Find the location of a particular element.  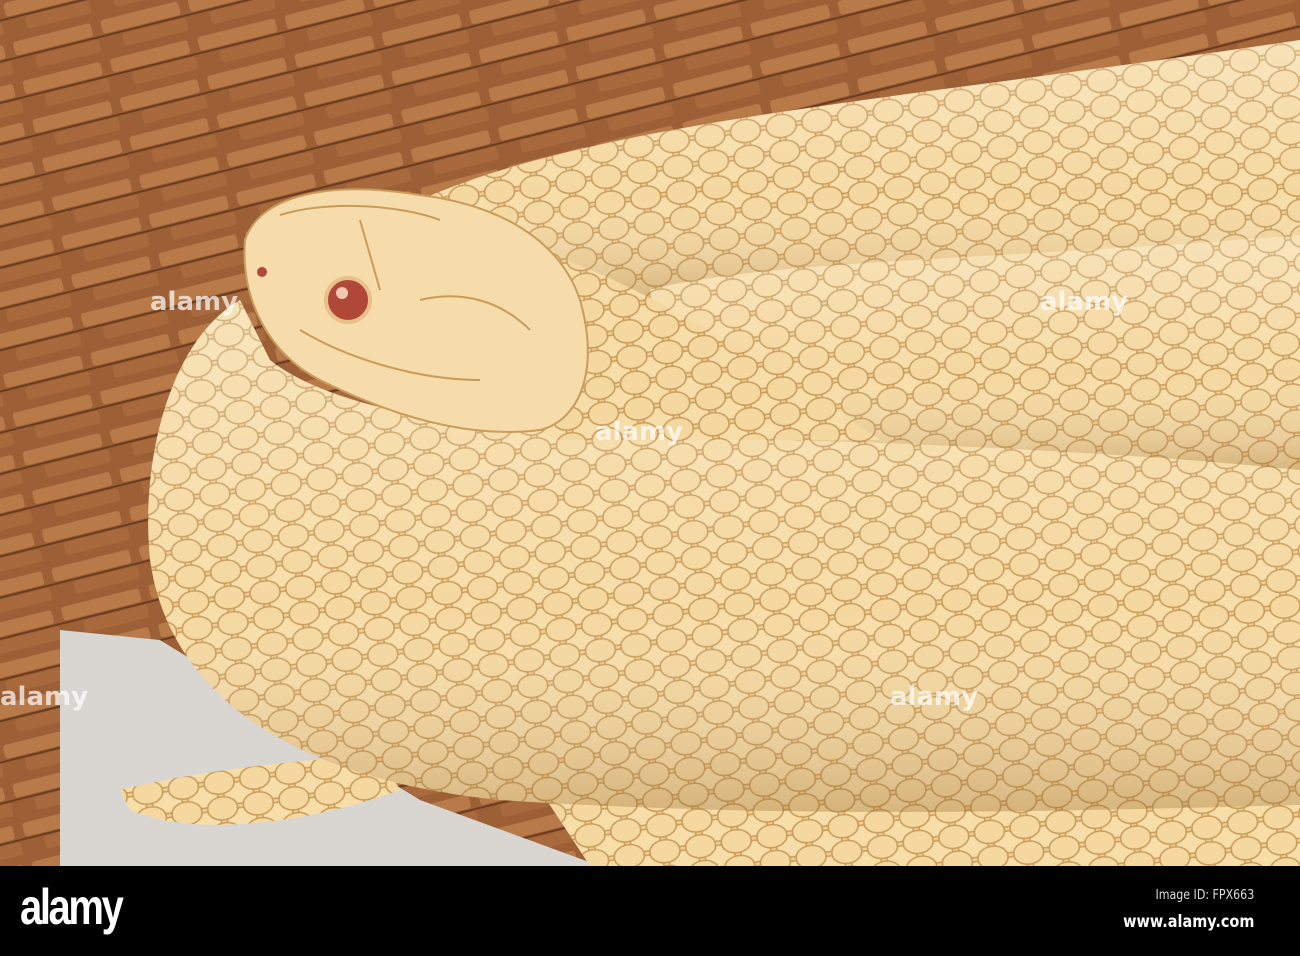

image-id: Image ID: FPX663 is located at coordinates (1204, 895).